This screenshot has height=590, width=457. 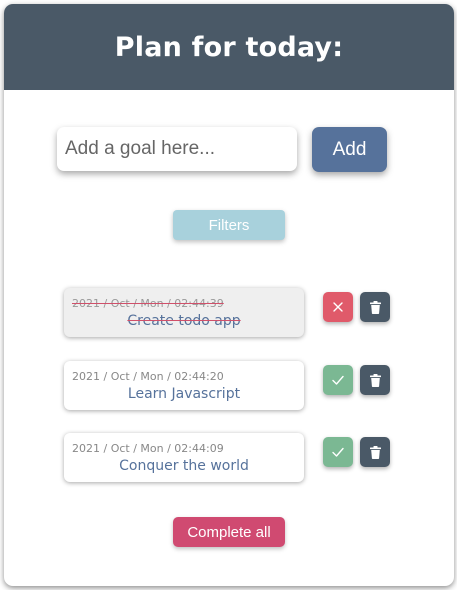 I want to click on close-icon, so click(x=338, y=307).